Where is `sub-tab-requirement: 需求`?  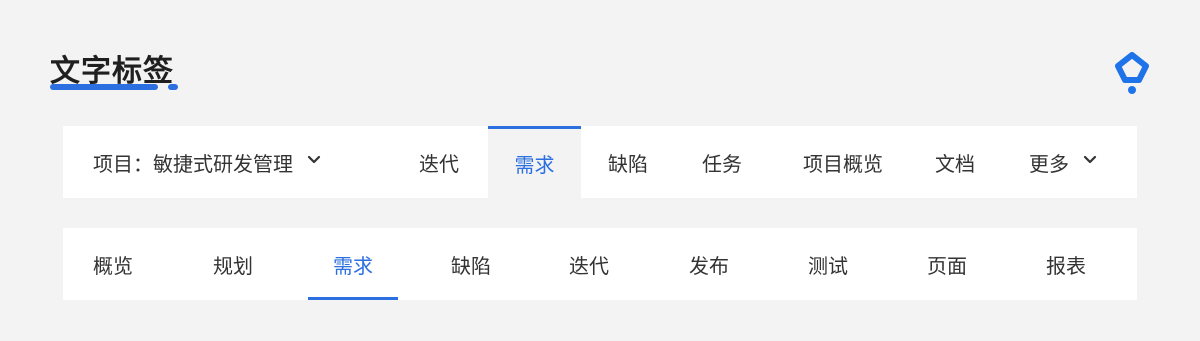 sub-tab-requirement: 需求 is located at coordinates (353, 264).